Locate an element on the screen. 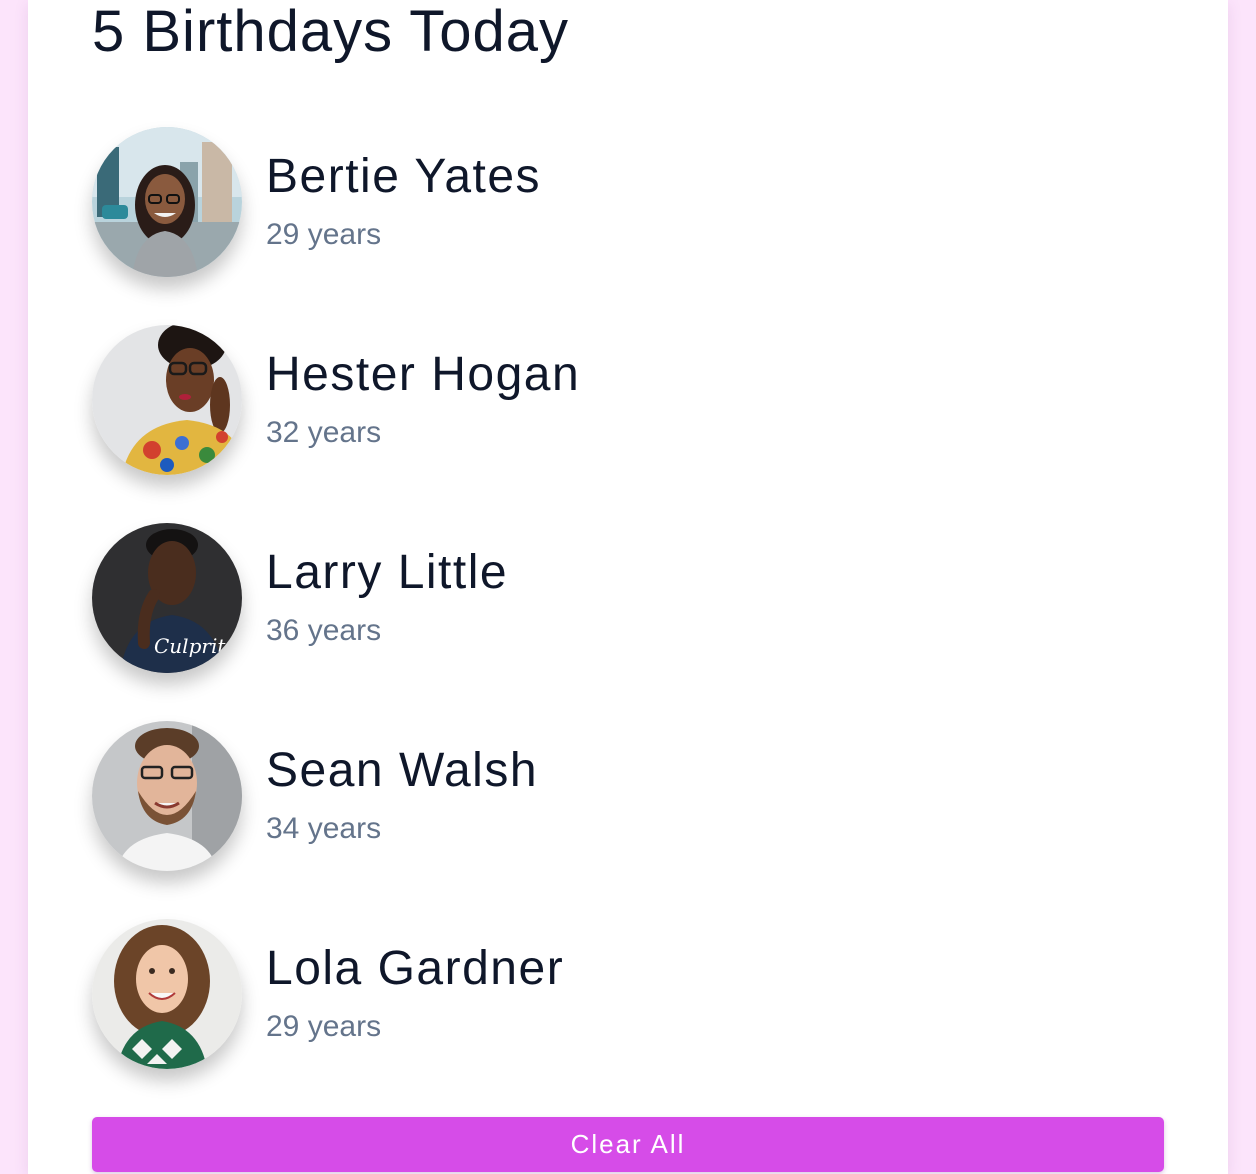 The height and width of the screenshot is (1174, 1256). person-name: Larry Little is located at coordinates (387, 572).